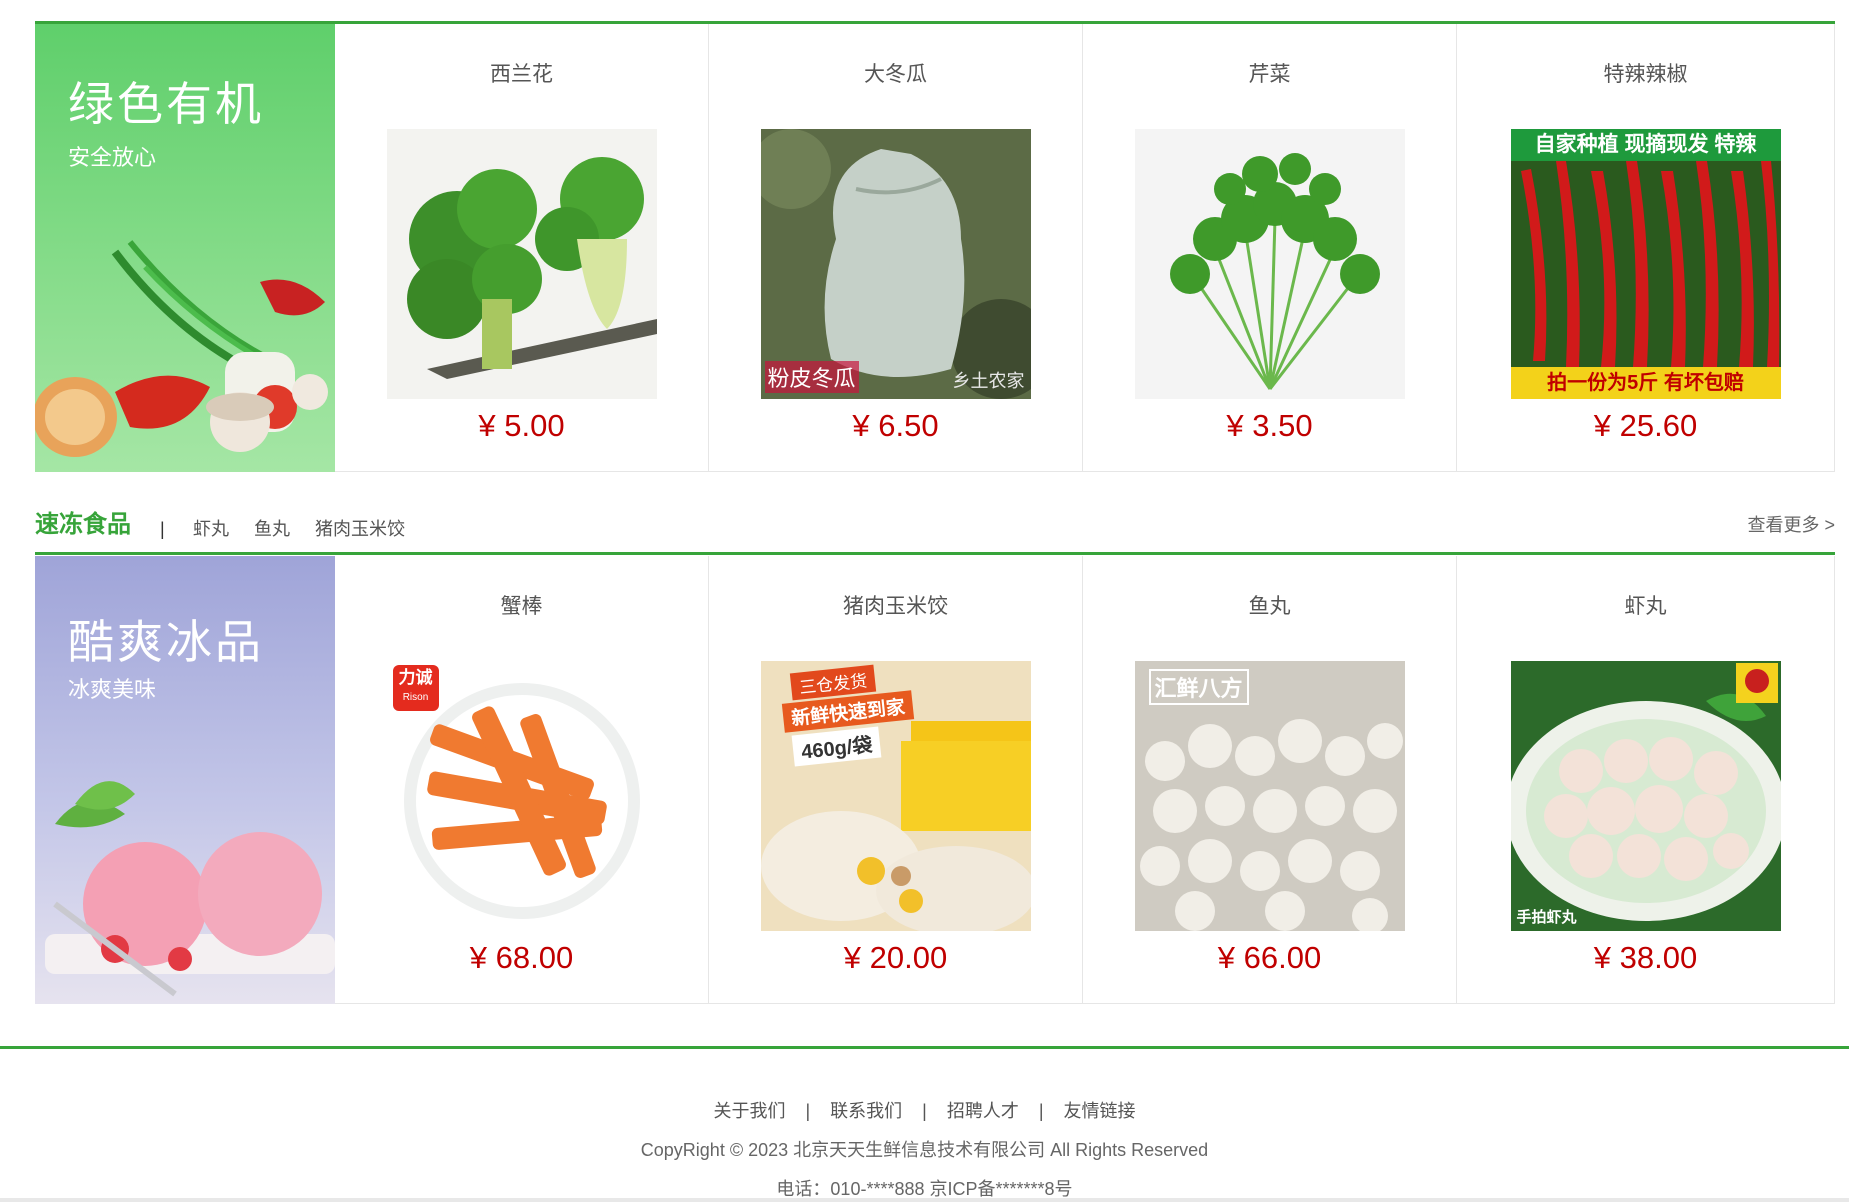 The image size is (1849, 1202). What do you see at coordinates (1269, 605) in the screenshot?
I see `product-name: 鱼丸` at bounding box center [1269, 605].